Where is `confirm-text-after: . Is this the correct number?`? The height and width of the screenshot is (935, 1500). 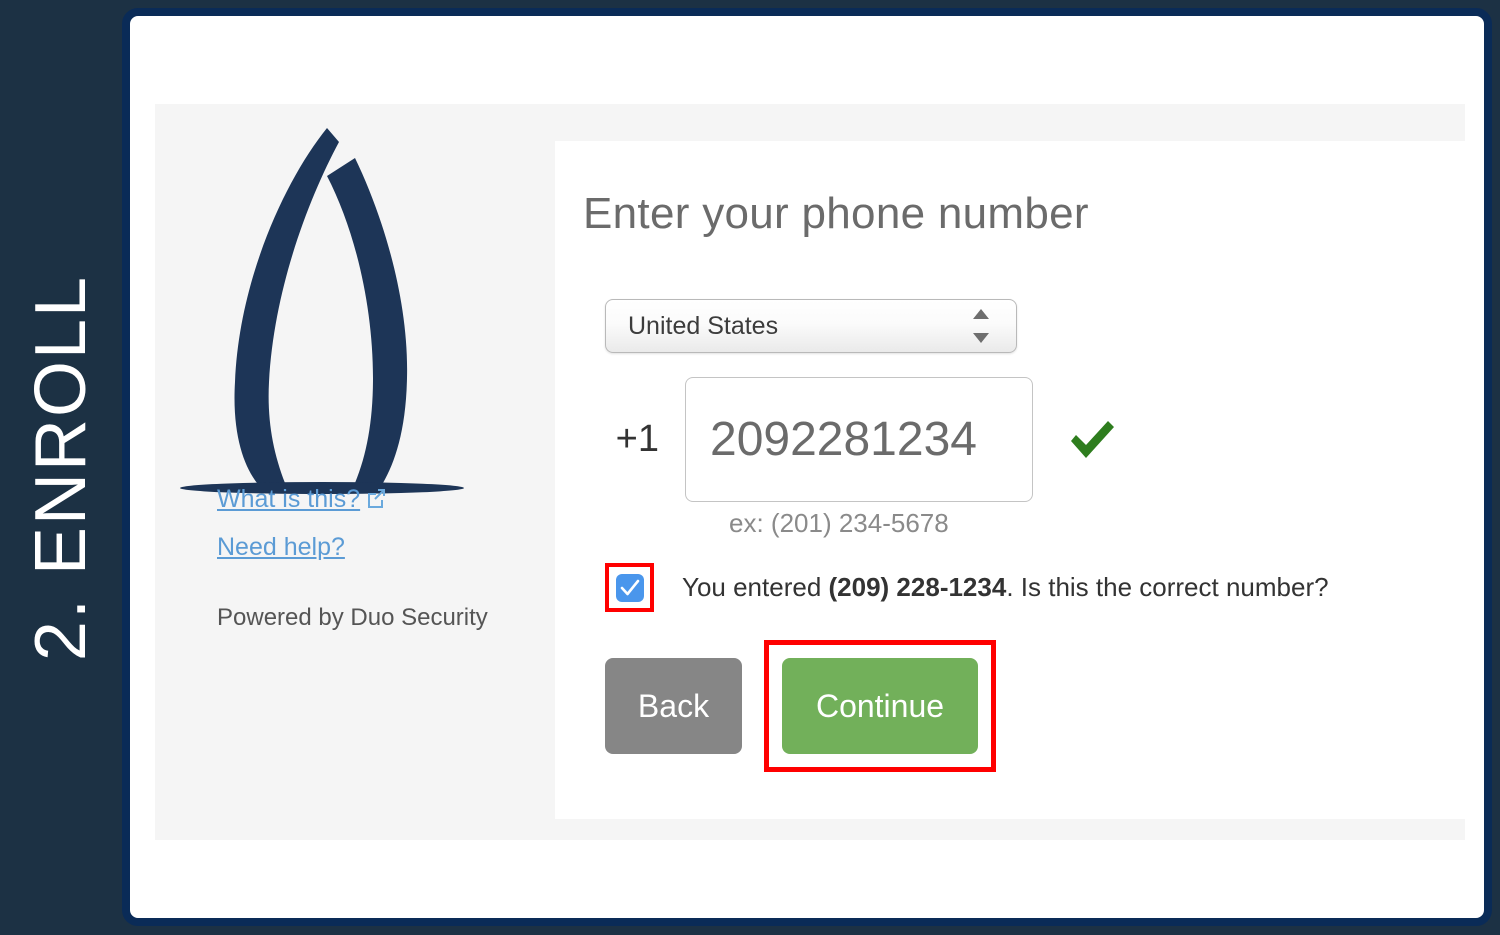
confirm-text-after: . Is this the correct number? is located at coordinates (1167, 587).